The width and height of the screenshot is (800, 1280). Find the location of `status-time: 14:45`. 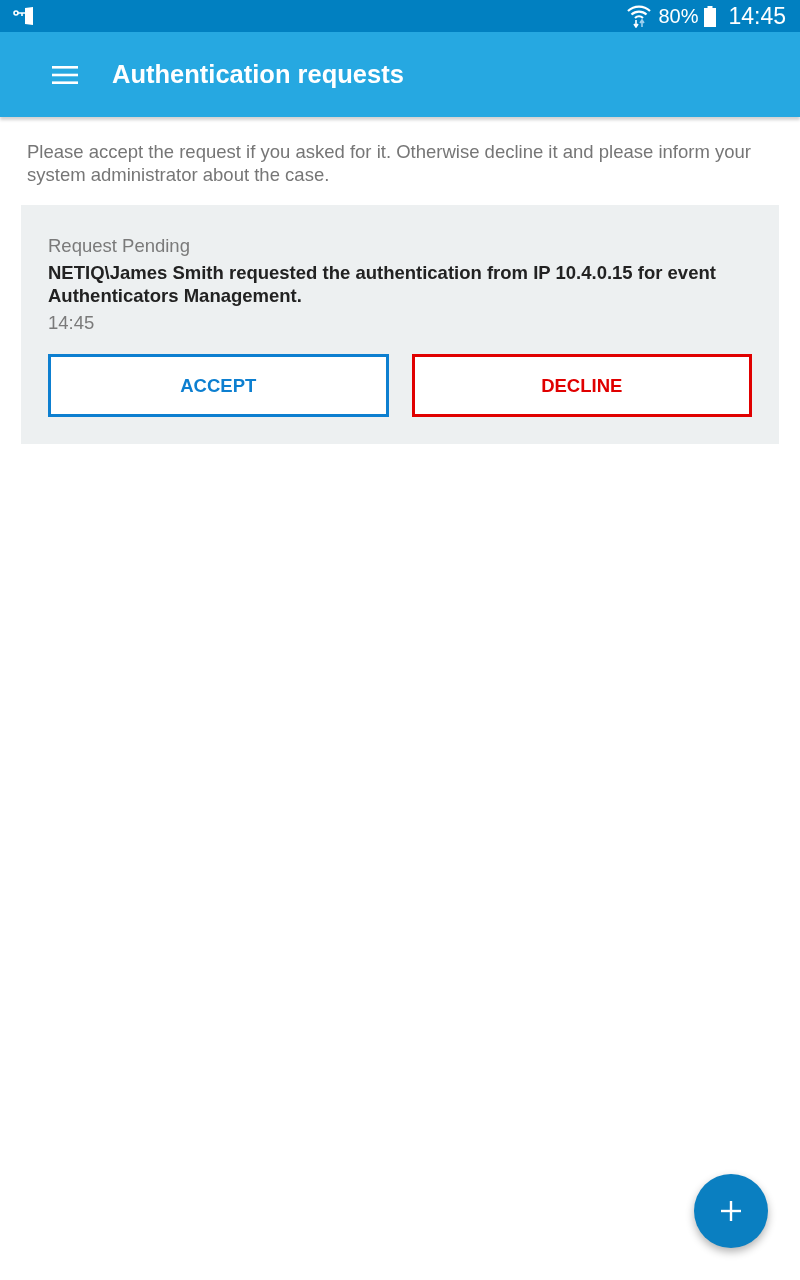

status-time: 14:45 is located at coordinates (757, 16).